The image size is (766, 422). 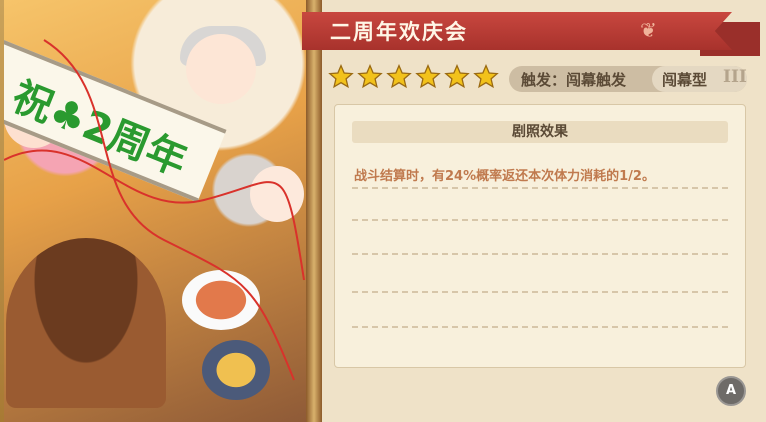 I want to click on card-edge, so click(x=314, y=211).